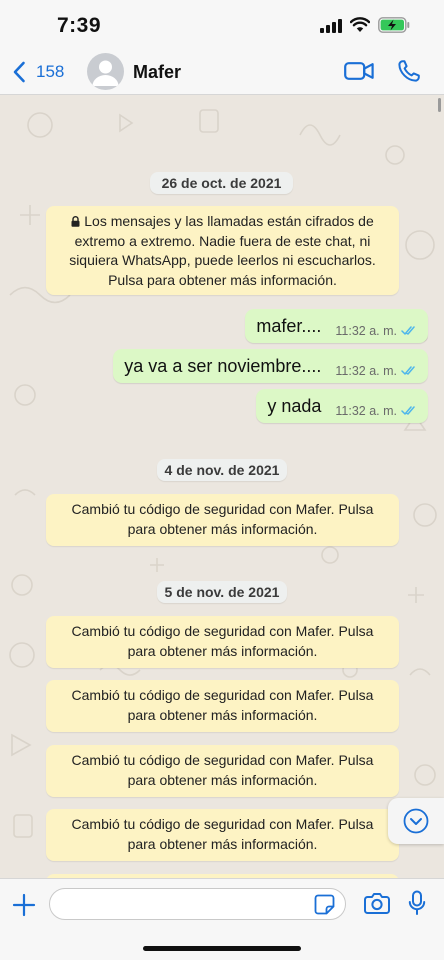 The height and width of the screenshot is (960, 444). I want to click on message-input, so click(197, 904).